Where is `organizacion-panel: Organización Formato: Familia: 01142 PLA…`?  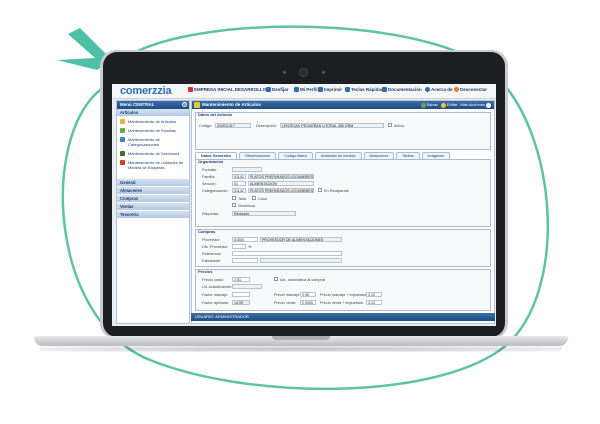 organizacion-panel: Organización Formato: Familia: 01142 PLA… is located at coordinates (343, 193).